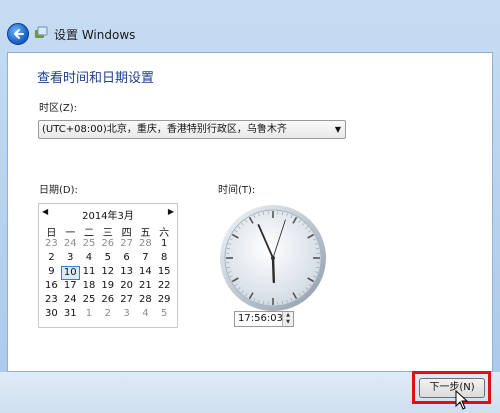 The image size is (500, 413). I want to click on page-title: 查看时间和日期设置, so click(96, 78).